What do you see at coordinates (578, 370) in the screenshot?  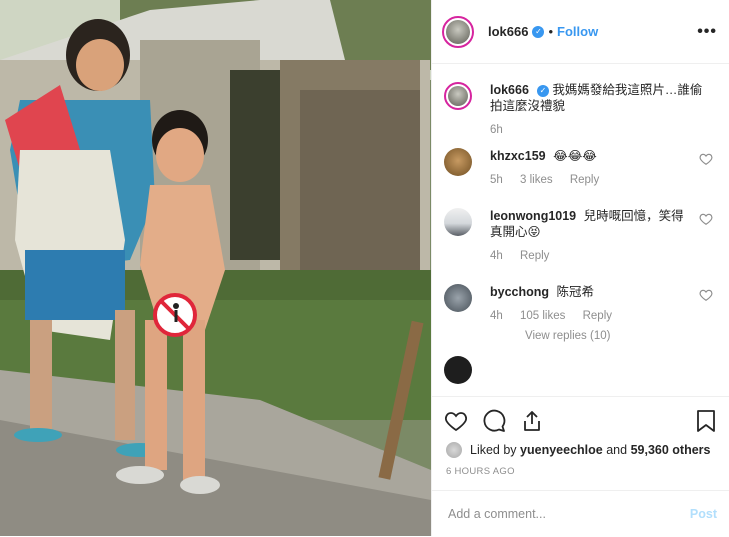 I see `comment-item-partial` at bounding box center [578, 370].